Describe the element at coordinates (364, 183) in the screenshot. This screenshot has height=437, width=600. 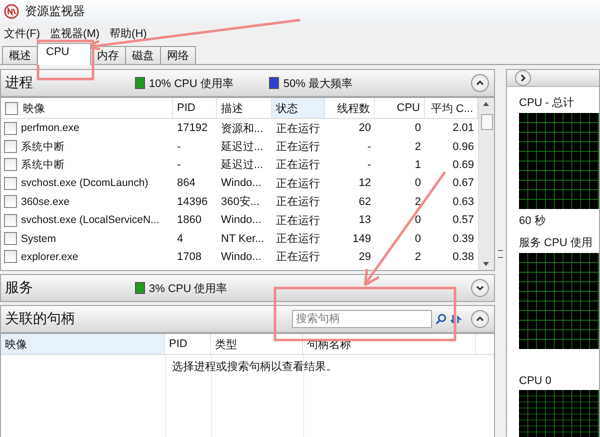
I see `table-cell: 12` at that location.